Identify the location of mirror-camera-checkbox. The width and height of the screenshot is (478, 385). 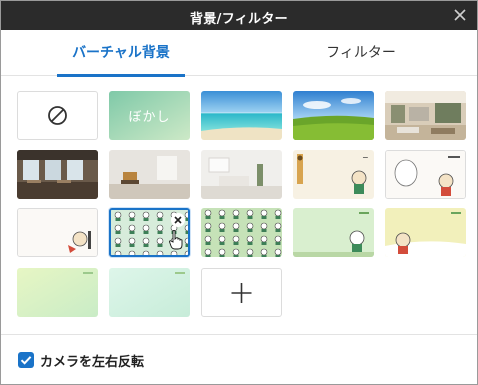
(26, 360).